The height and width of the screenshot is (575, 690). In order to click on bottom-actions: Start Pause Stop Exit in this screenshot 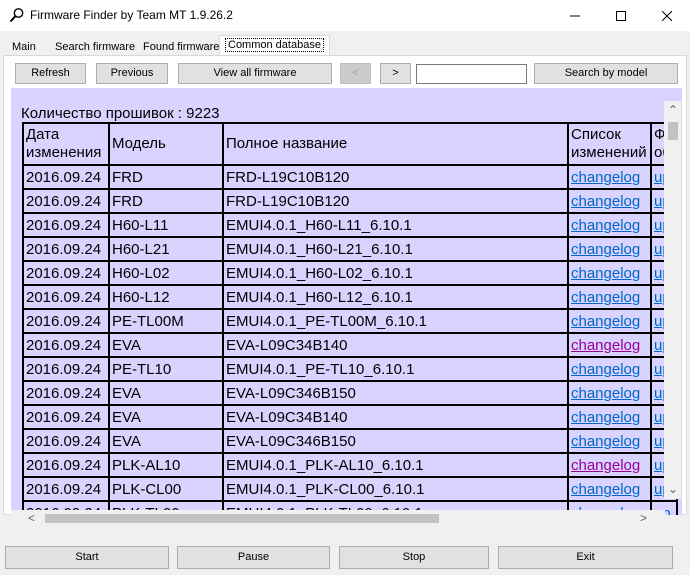, I will do `click(345, 557)`.